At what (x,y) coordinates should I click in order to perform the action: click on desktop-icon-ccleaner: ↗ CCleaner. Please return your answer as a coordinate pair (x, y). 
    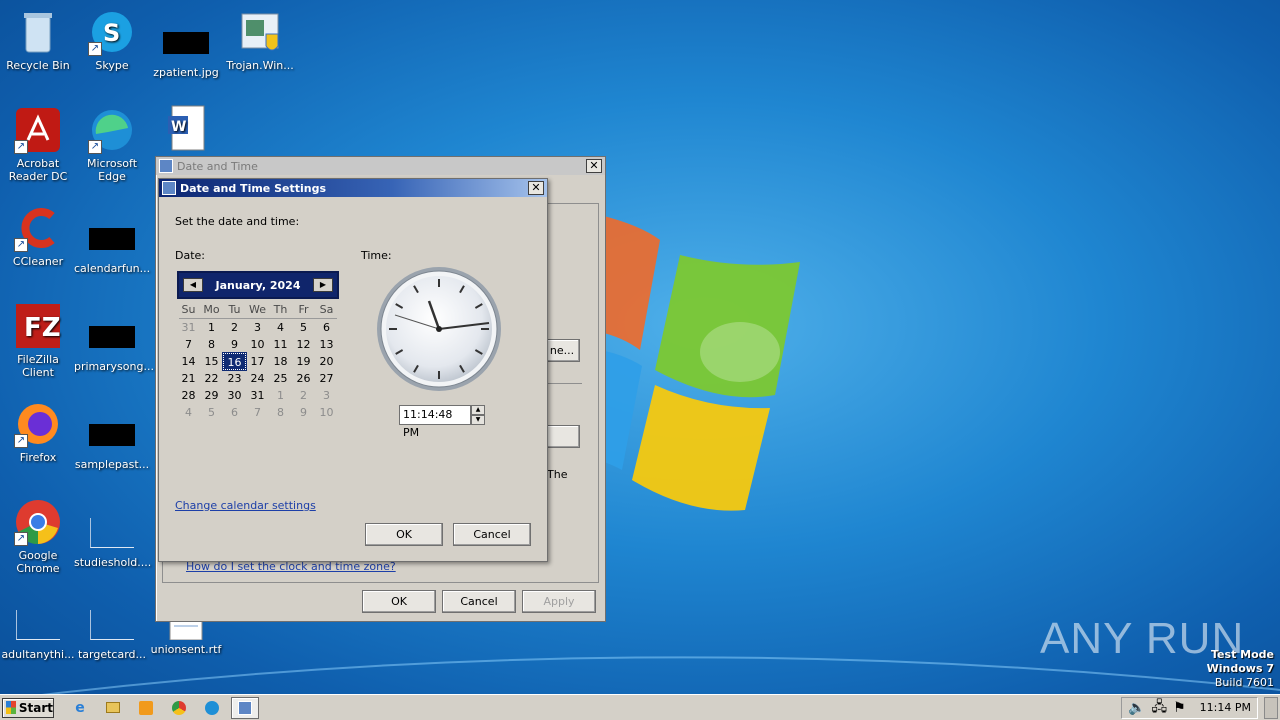
    Looking at the image, I should click on (38, 236).